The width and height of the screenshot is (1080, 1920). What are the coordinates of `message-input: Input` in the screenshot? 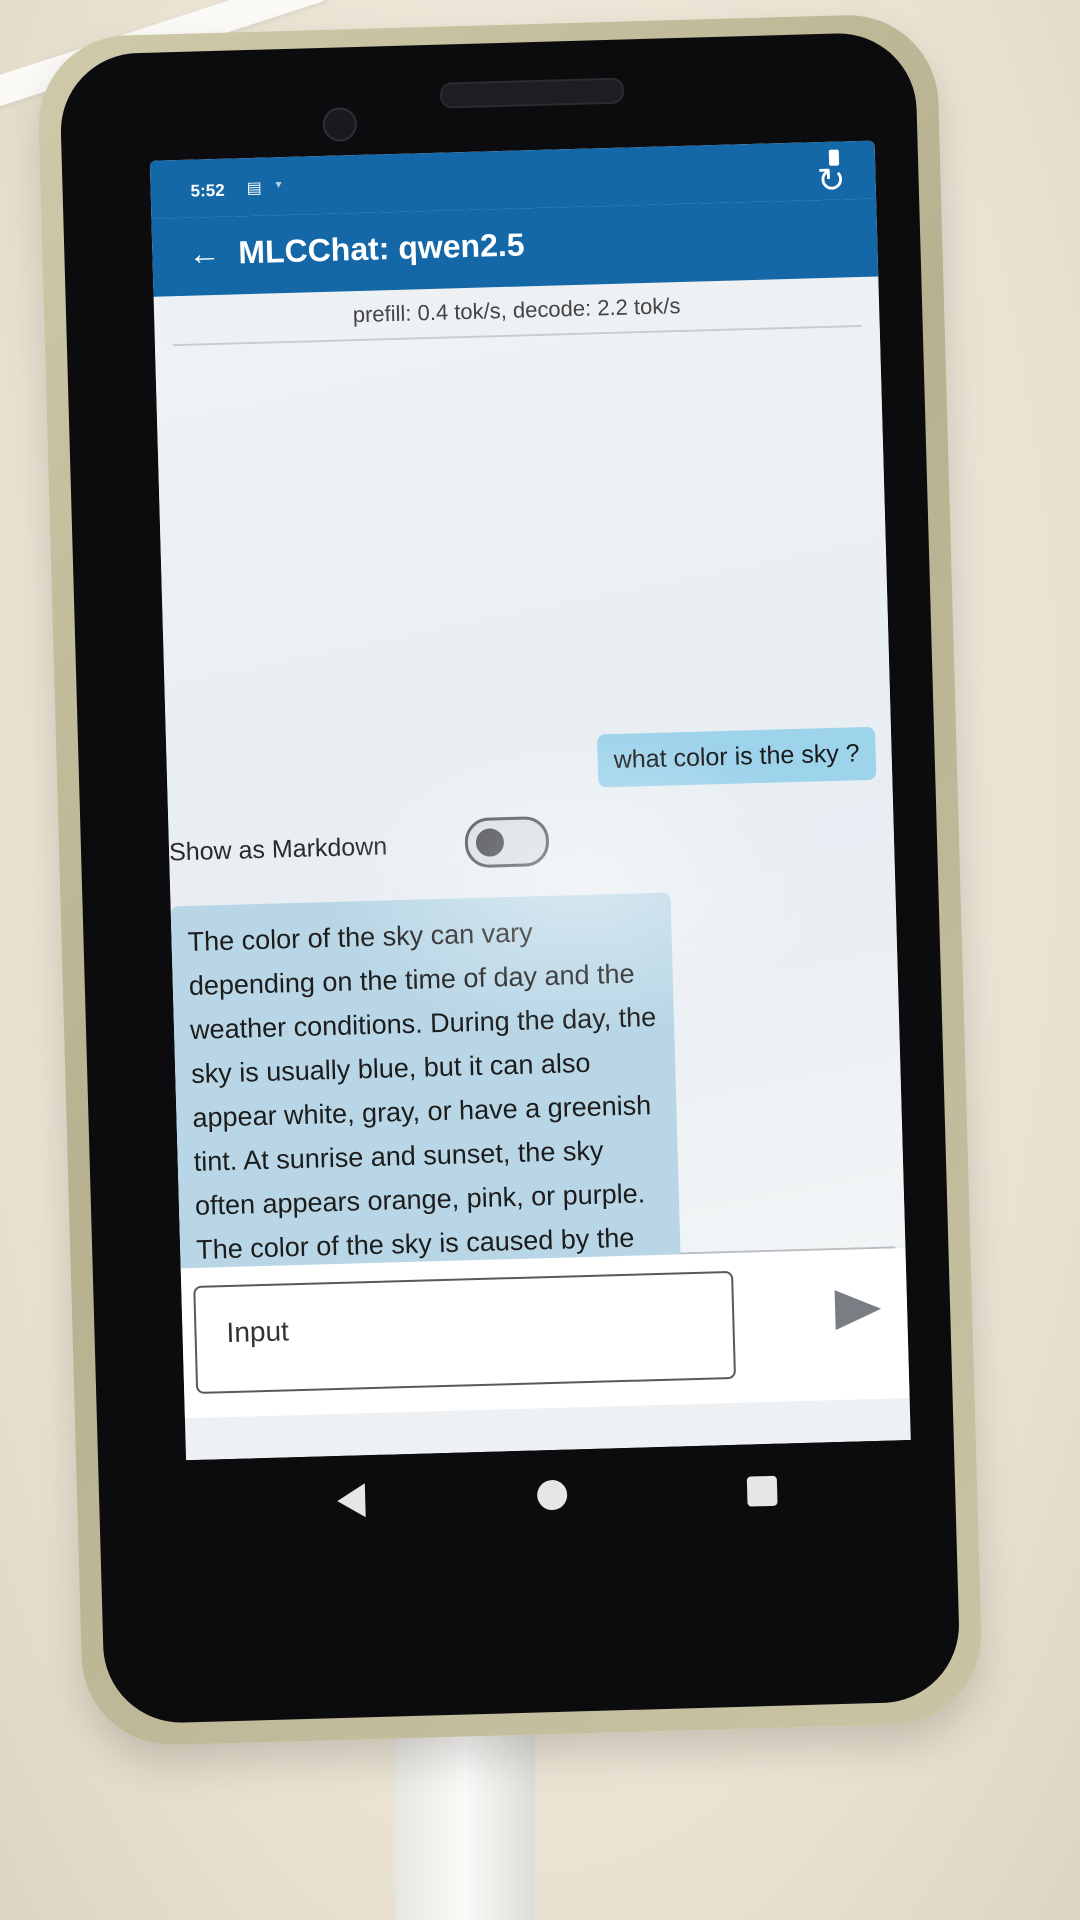 It's located at (465, 1332).